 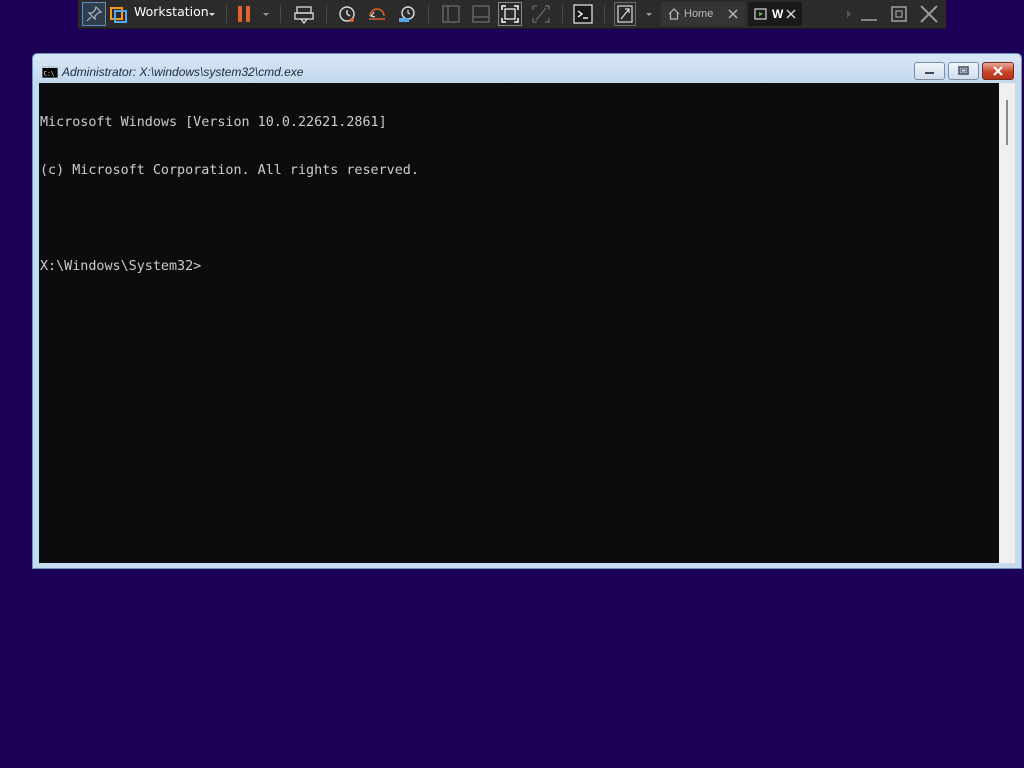 What do you see at coordinates (1007, 122) in the screenshot?
I see `scrollbar-thumb` at bounding box center [1007, 122].